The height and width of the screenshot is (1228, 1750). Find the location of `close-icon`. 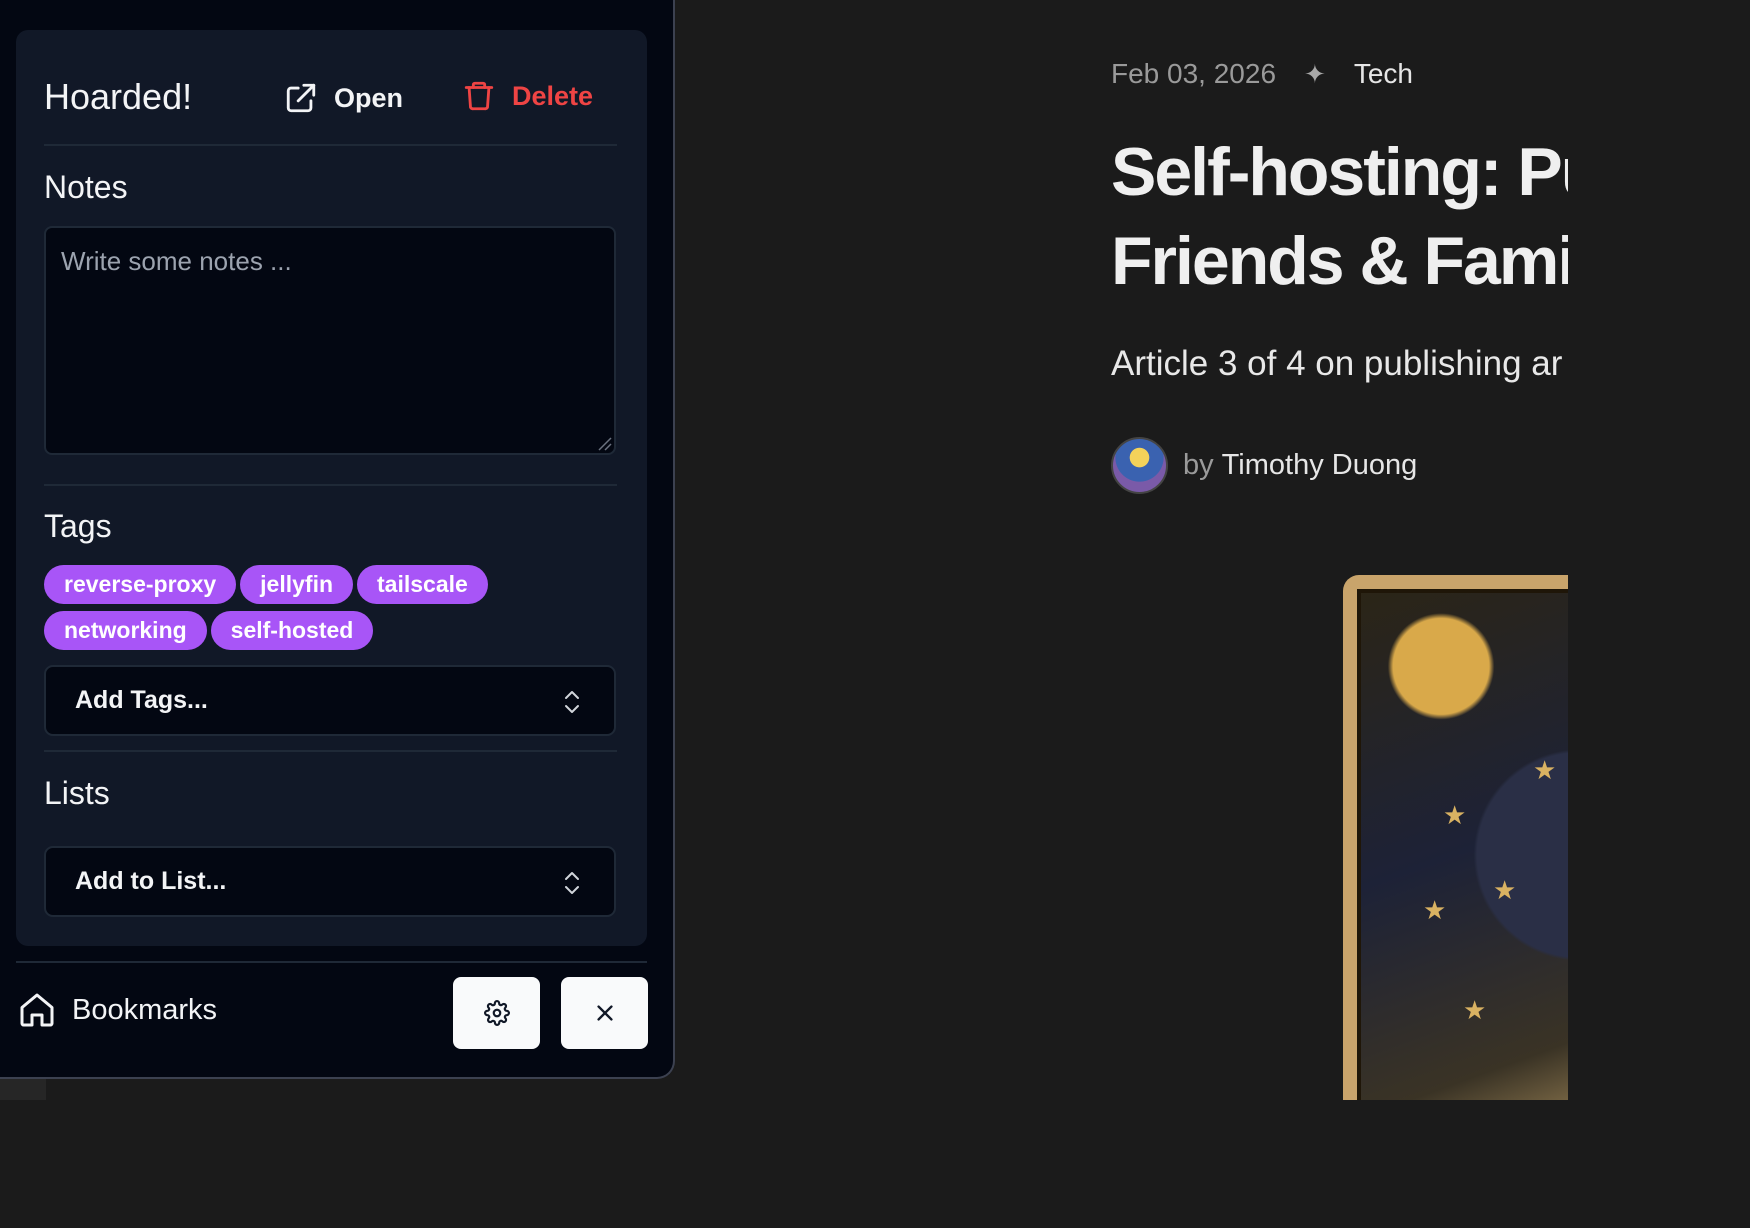

close-icon is located at coordinates (604, 1013).